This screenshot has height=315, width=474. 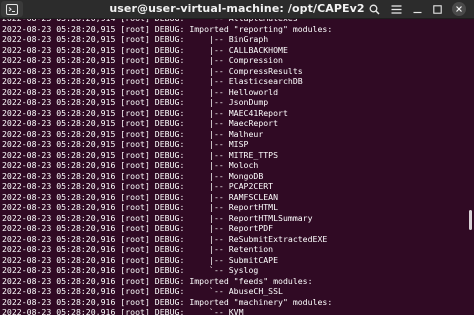 I want to click on search-icon, so click(x=374, y=9).